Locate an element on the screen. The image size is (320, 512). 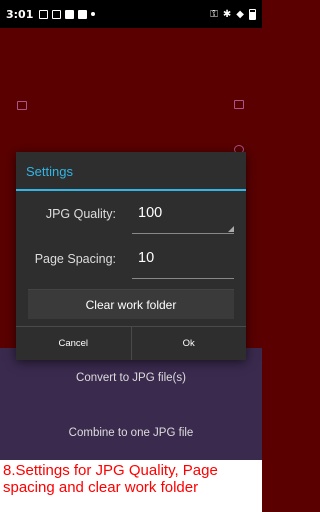
image-notification-icon is located at coordinates (44, 14).